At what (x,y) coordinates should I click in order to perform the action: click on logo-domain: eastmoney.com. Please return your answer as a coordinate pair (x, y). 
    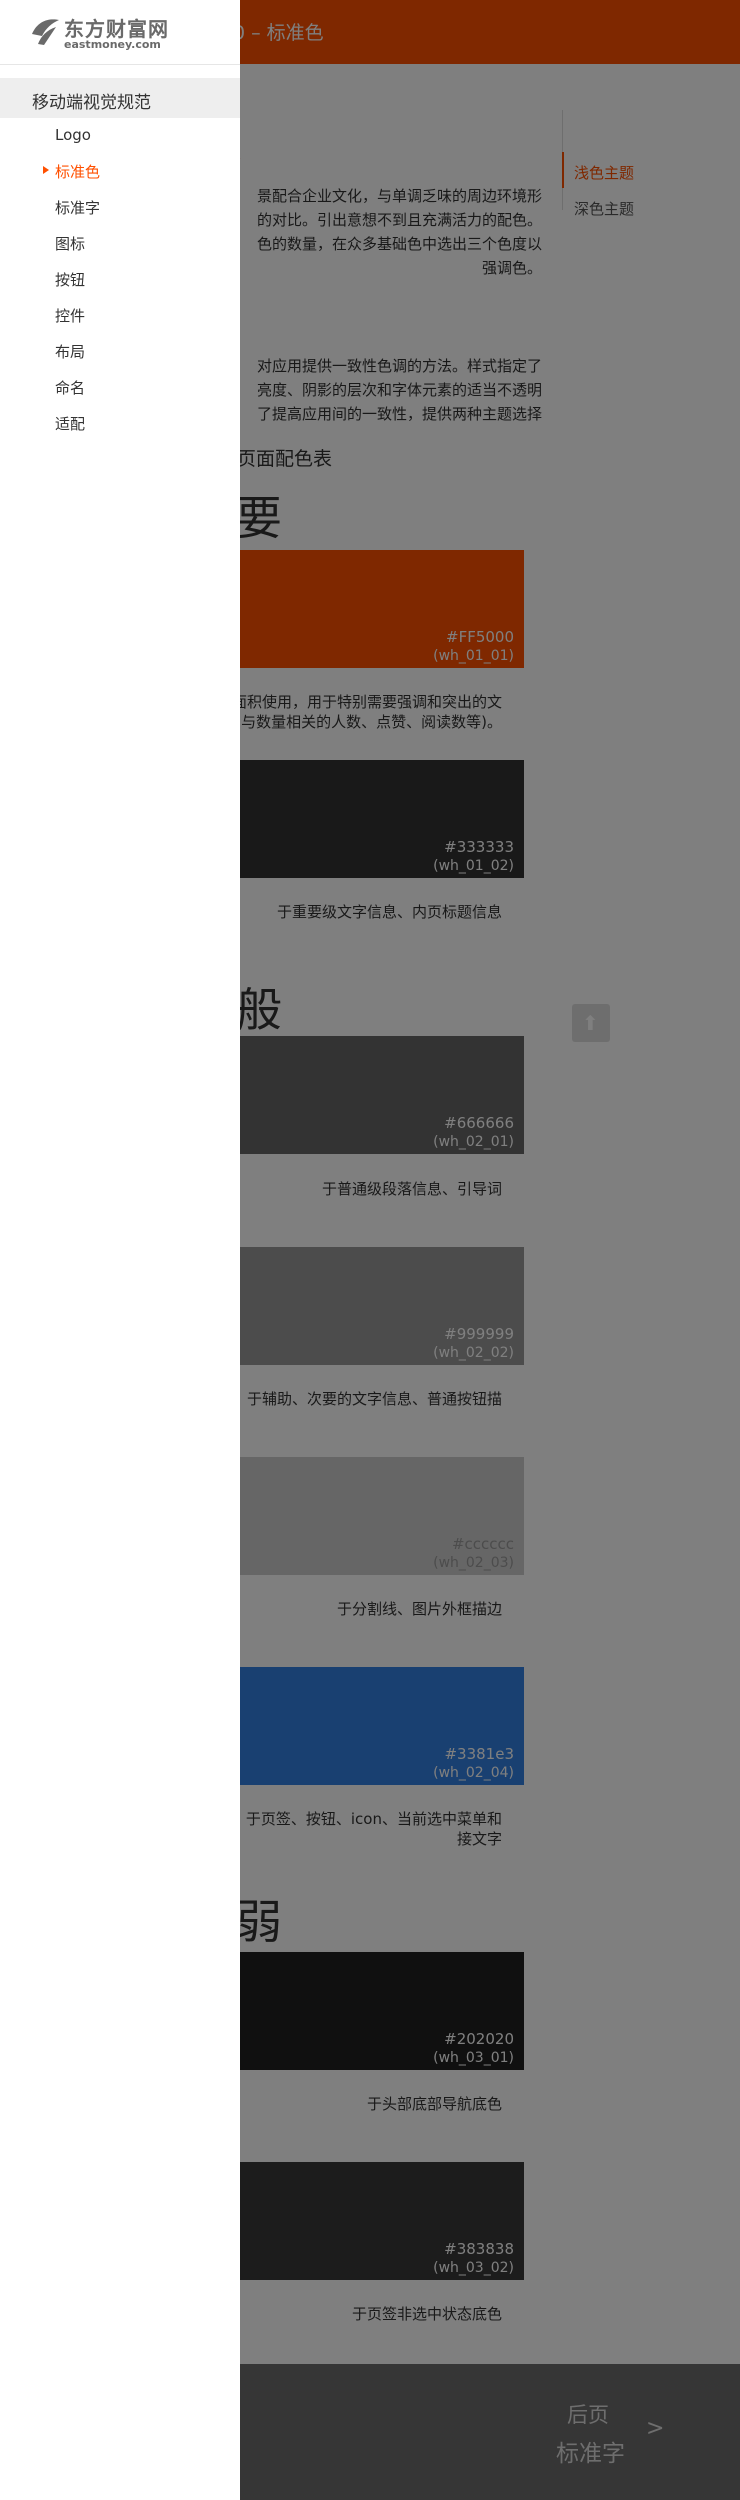
    Looking at the image, I should click on (112, 44).